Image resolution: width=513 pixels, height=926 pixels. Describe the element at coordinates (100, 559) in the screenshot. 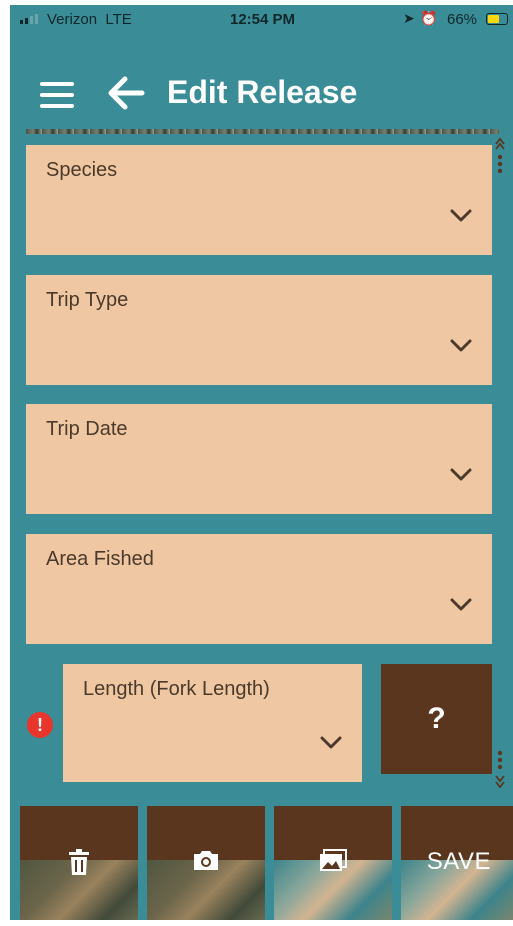

I see `area-fished-label: Area Fished` at that location.